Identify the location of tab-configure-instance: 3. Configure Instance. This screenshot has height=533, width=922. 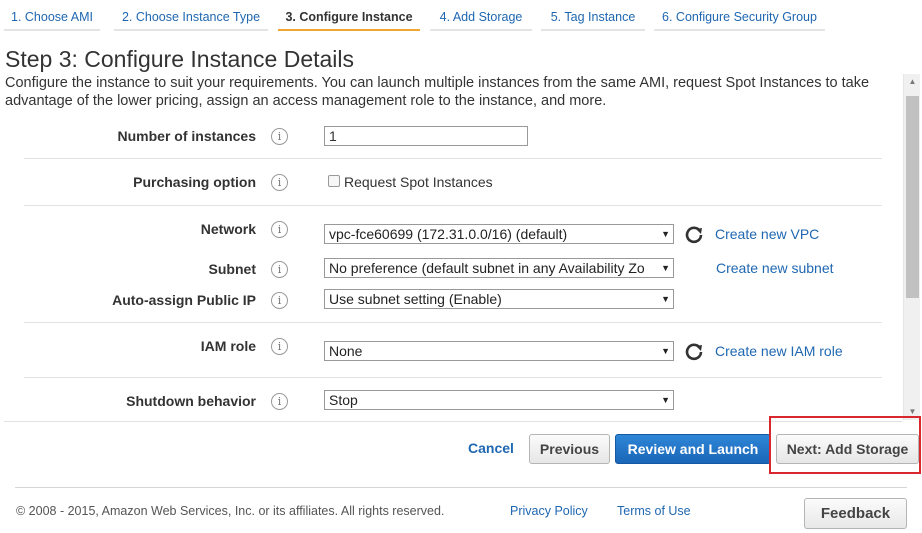
(349, 15).